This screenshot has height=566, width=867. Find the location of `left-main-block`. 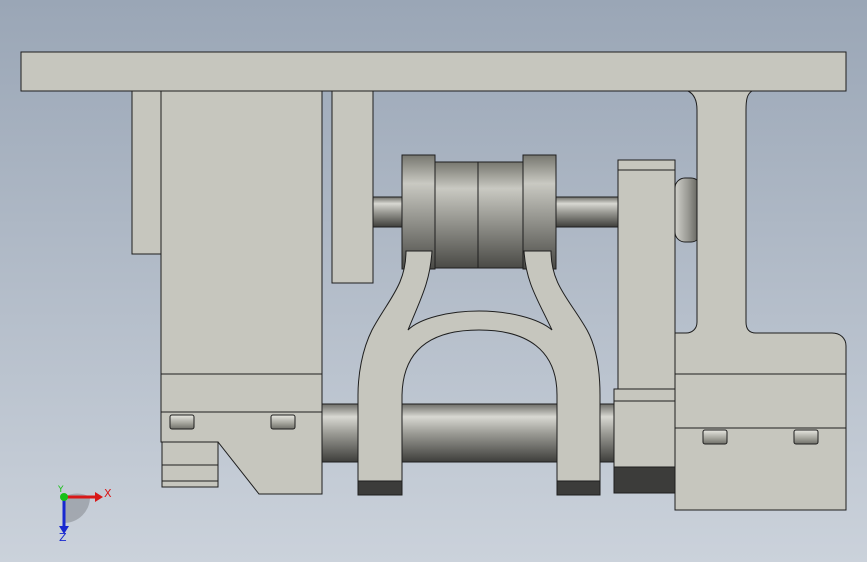

left-main-block is located at coordinates (241, 232).